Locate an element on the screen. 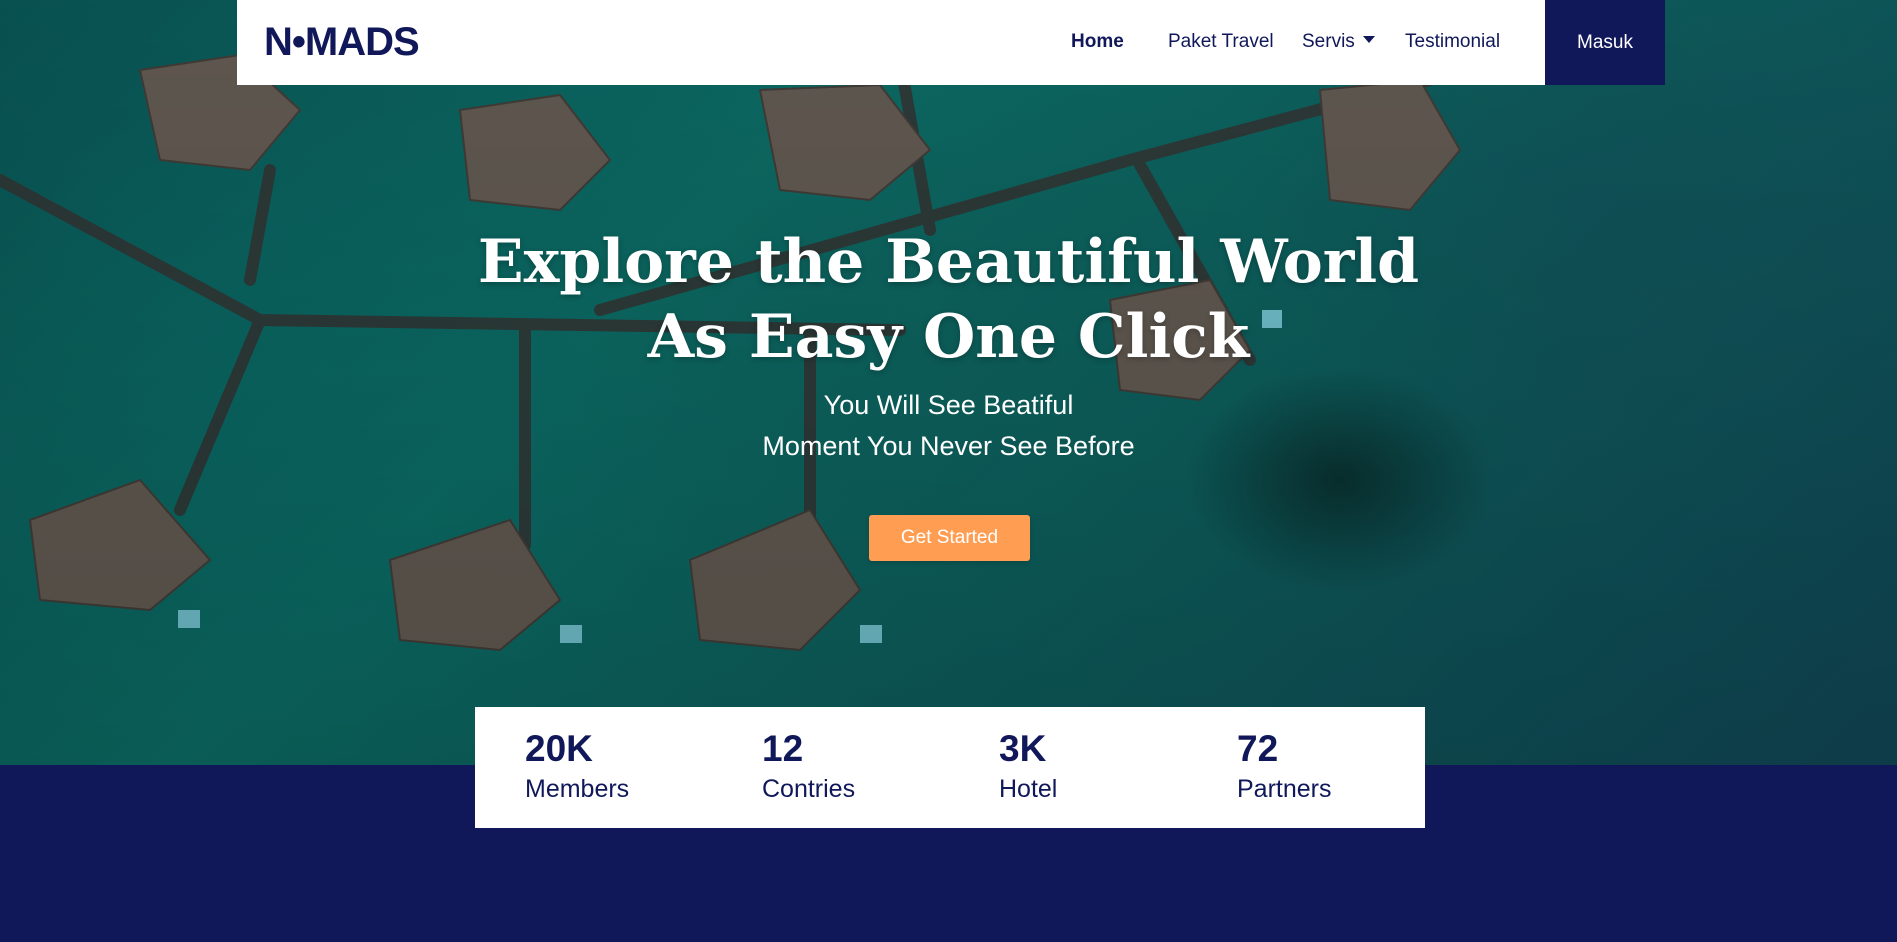 This screenshot has height=942, width=1897. hero-subtitle-line-2: Moment You Never See Before is located at coordinates (948, 446).